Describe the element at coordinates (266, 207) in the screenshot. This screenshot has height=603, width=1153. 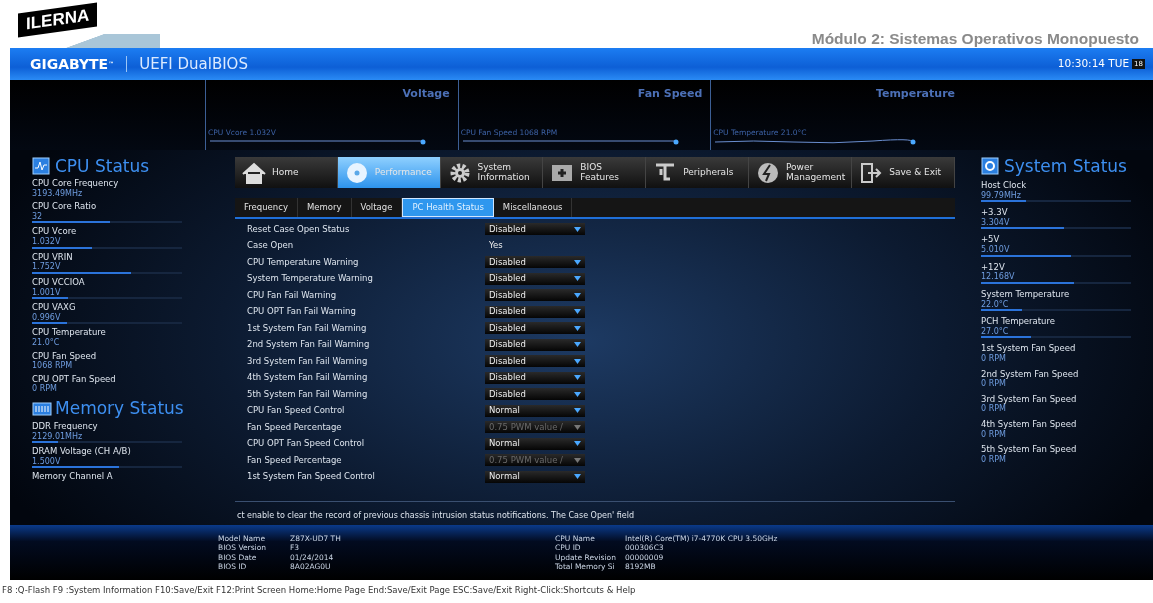
I see `submenu-tab: Frequency` at that location.